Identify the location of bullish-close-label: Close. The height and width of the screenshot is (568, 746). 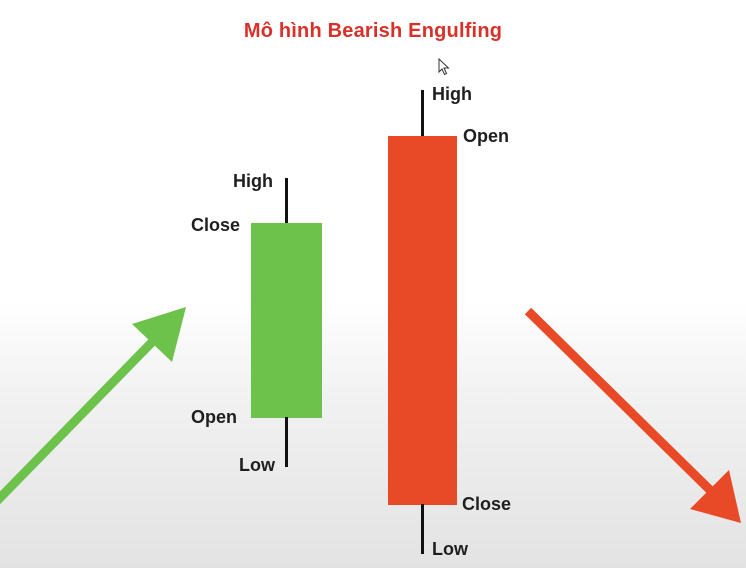
(216, 225).